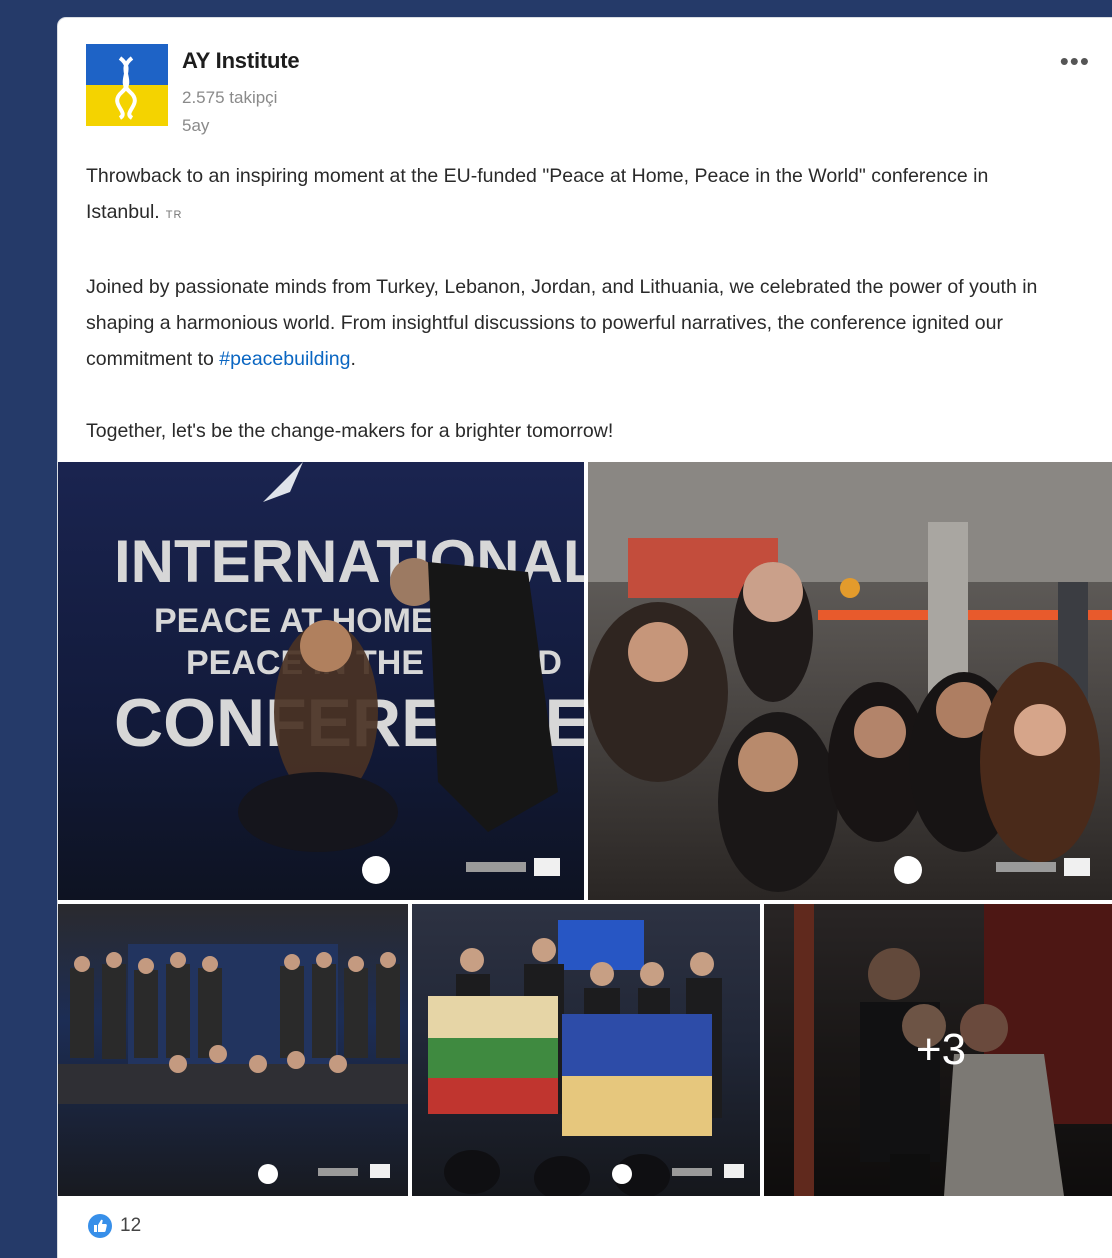 The width and height of the screenshot is (1112, 1258). Describe the element at coordinates (284, 359) in the screenshot. I see `hashtag-link: #peacebuilding` at that location.